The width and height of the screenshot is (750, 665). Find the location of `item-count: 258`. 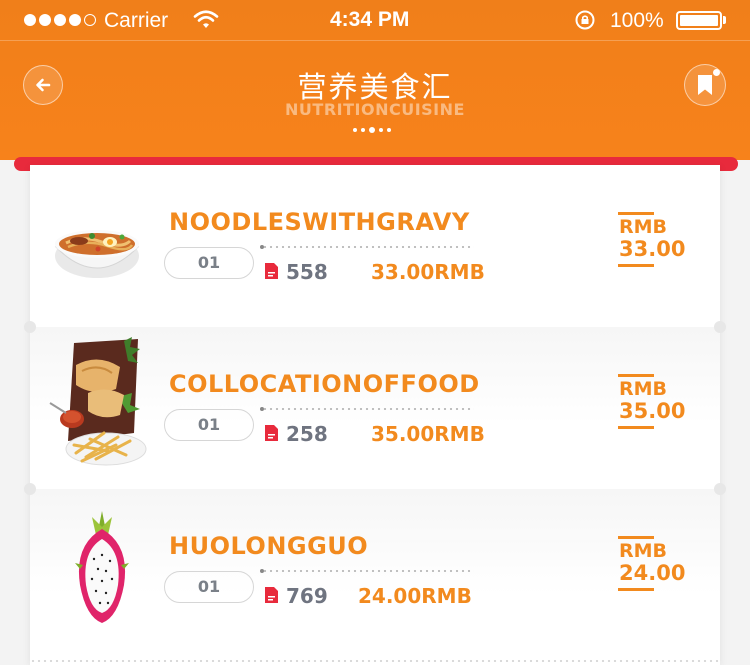

item-count: 258 is located at coordinates (307, 434).